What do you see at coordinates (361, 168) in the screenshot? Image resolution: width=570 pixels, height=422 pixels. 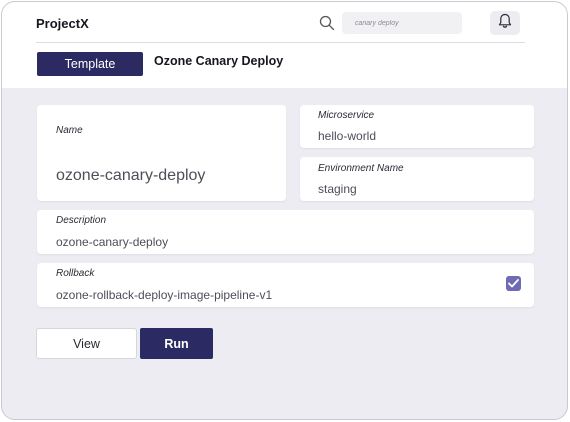 I see `environment-label: Environment Name` at bounding box center [361, 168].